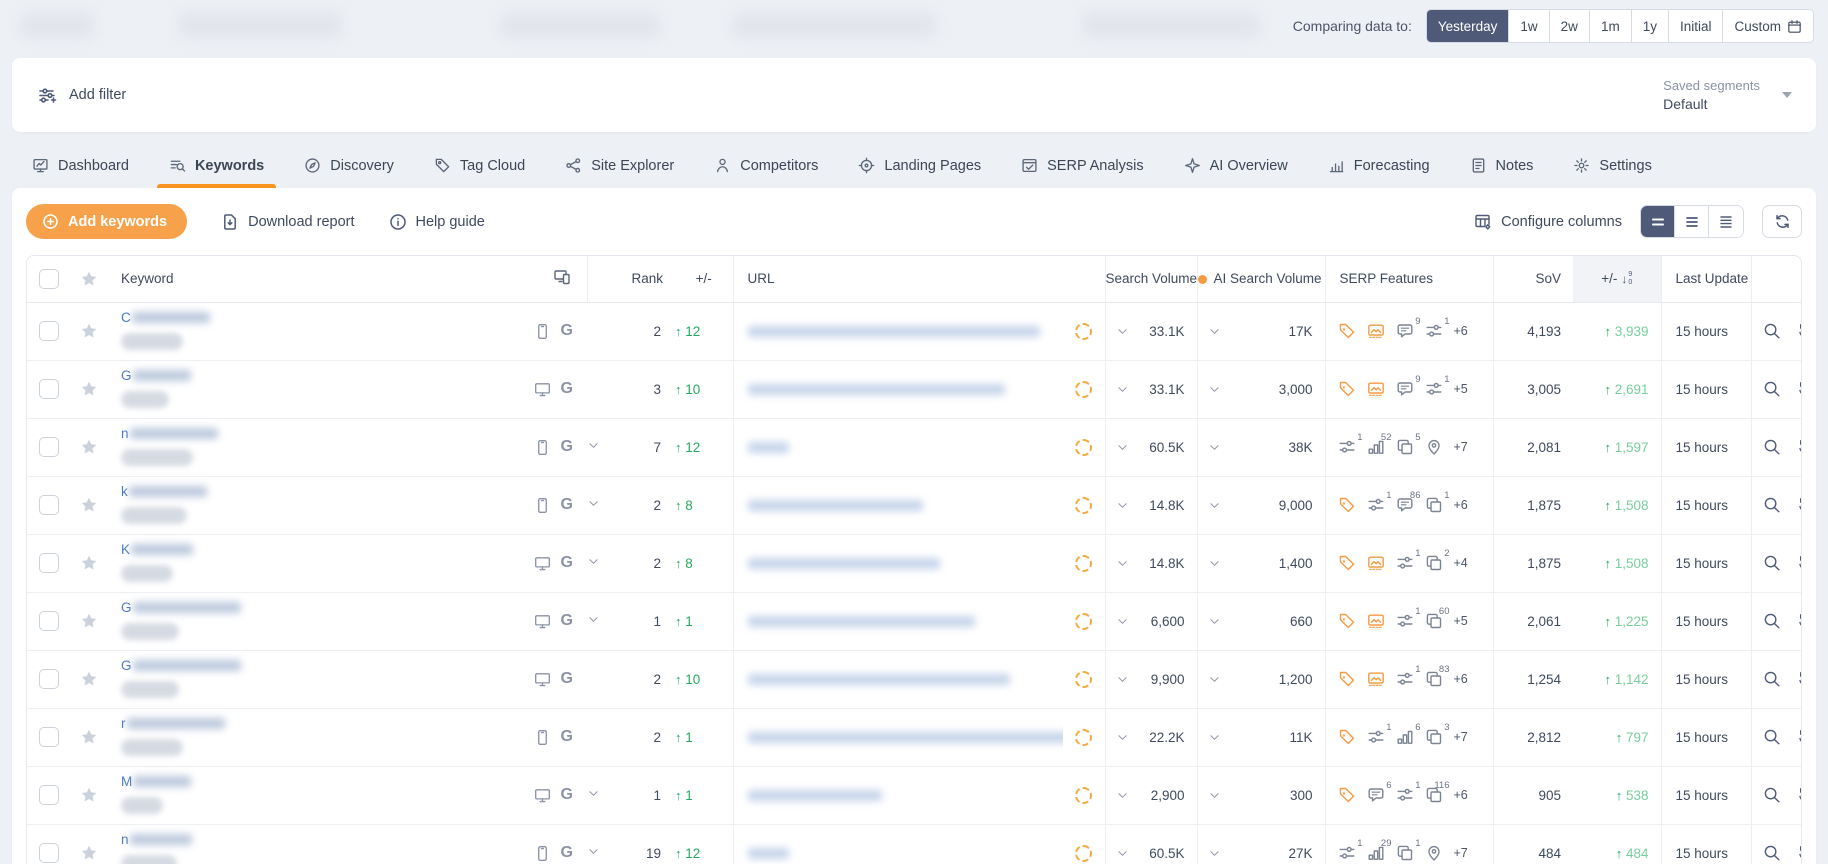 The height and width of the screenshot is (864, 1828). I want to click on download-report-button: Download report, so click(288, 222).